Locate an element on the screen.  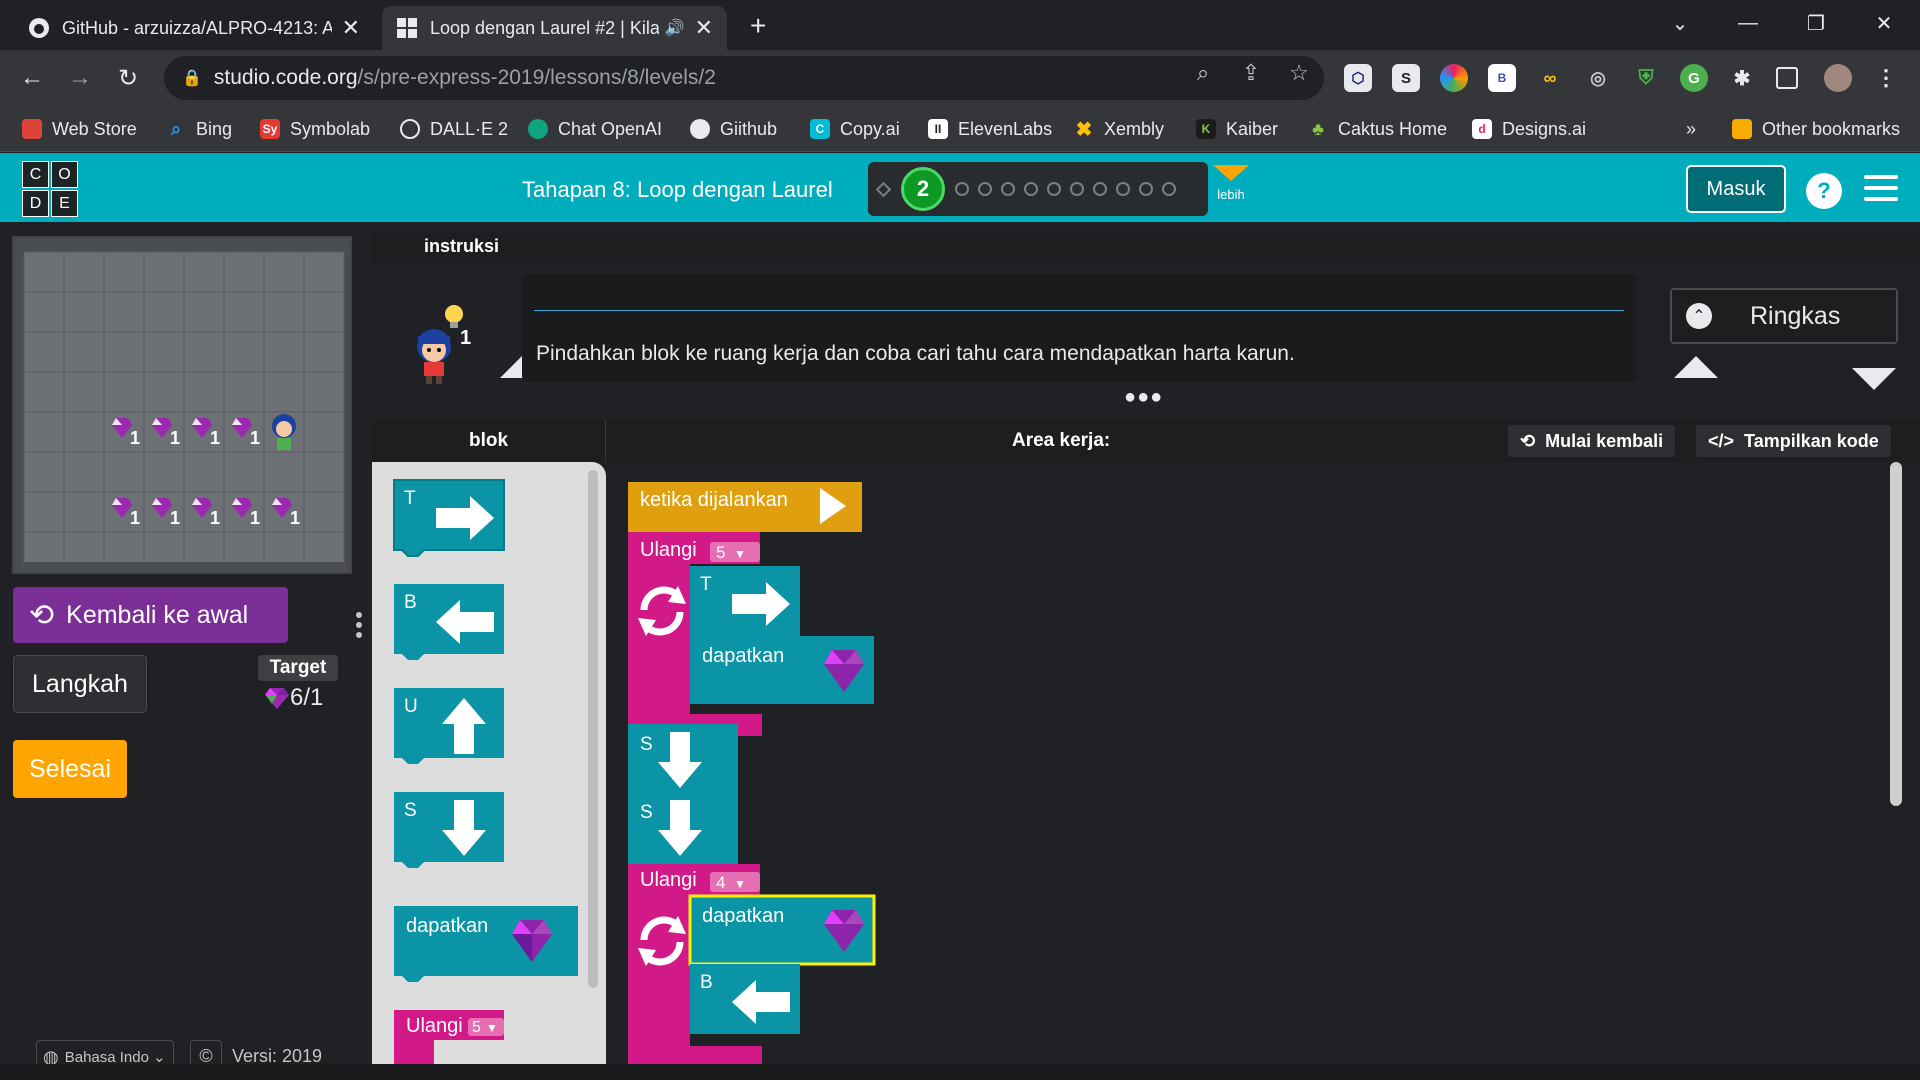
when-run-block: ketika dijalankan is located at coordinates (745, 507).